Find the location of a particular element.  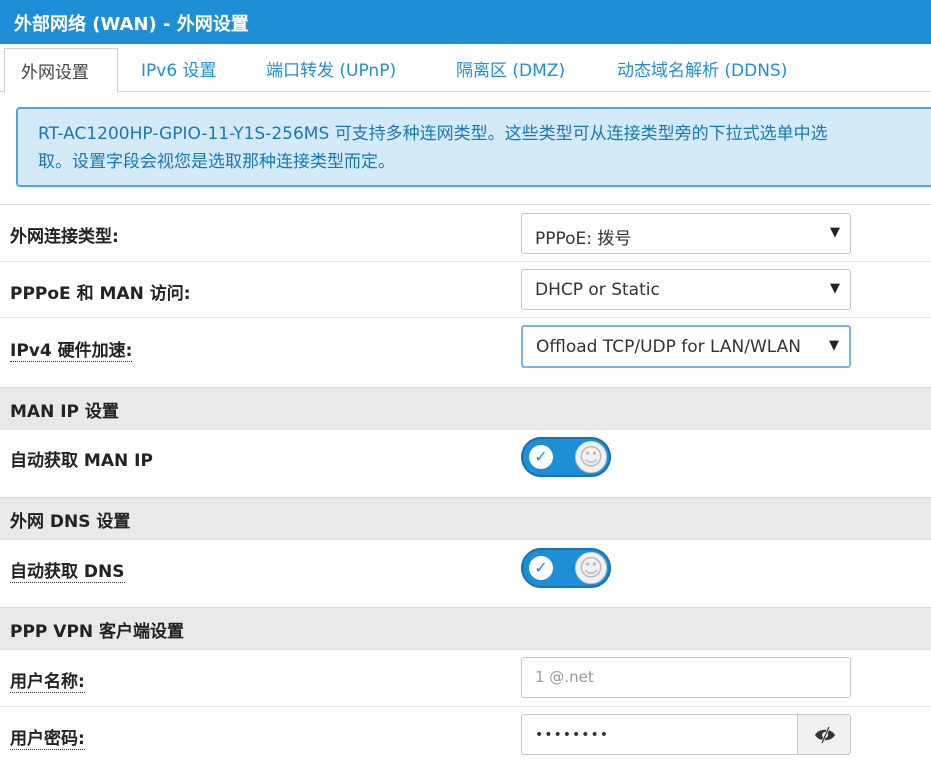

password-label: 用户密码: is located at coordinates (47, 737).